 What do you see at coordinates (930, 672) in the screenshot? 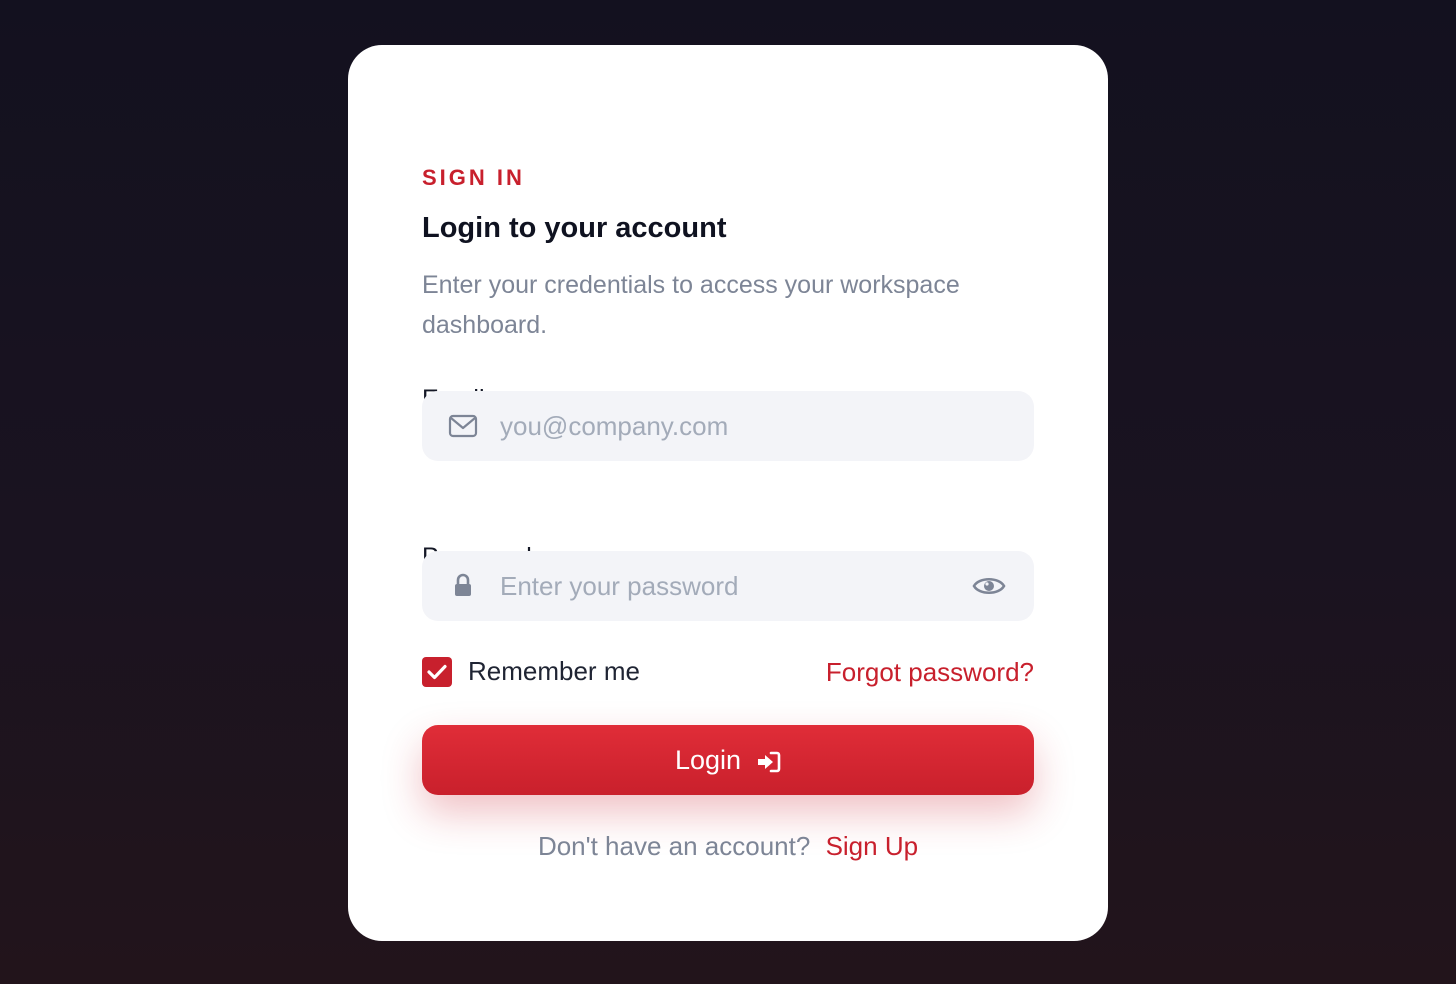
I see `forgot-password-link: Forgot password?` at bounding box center [930, 672].